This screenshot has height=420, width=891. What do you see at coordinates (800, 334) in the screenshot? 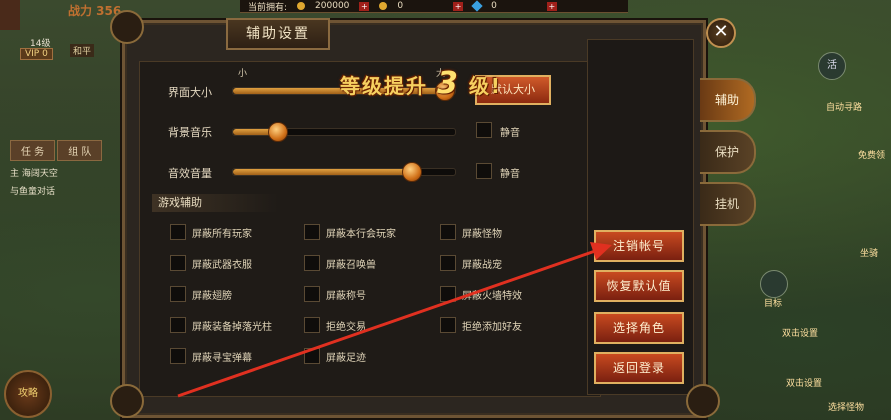
I see `double-click-setting-label: 双击设置` at bounding box center [800, 334].